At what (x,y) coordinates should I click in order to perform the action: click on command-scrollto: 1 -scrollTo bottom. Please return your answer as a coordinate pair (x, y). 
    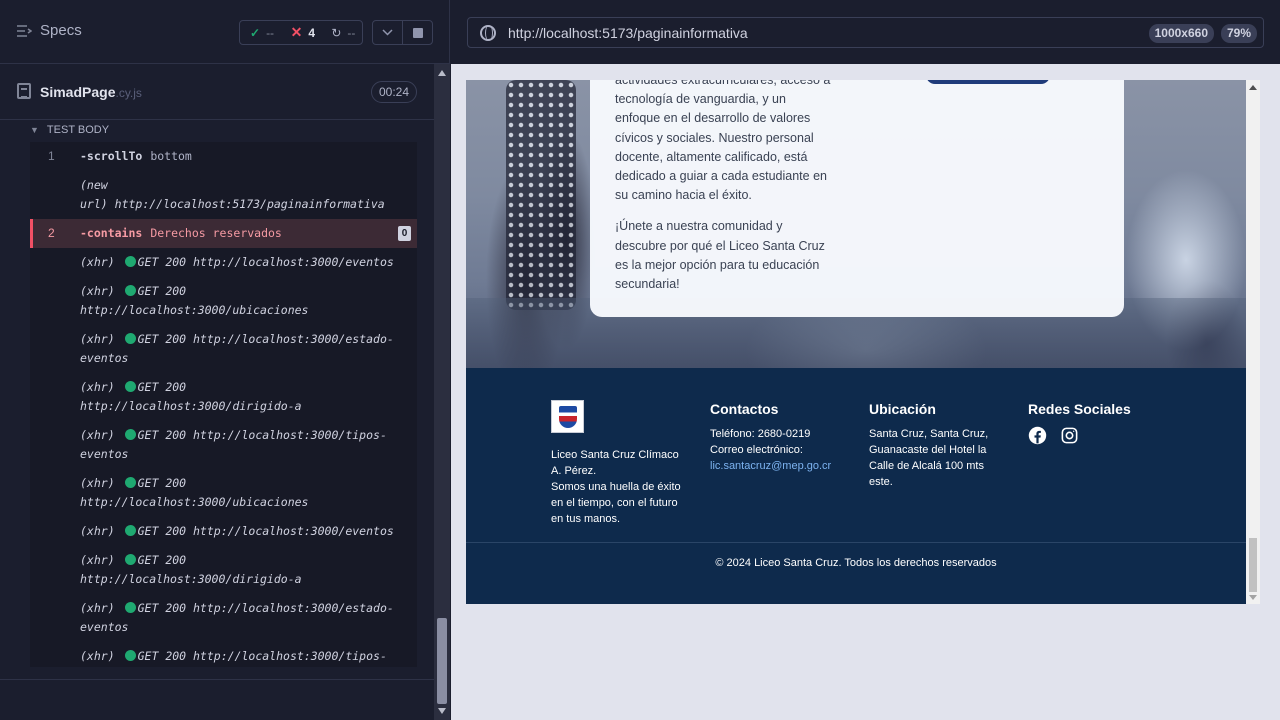
    Looking at the image, I should click on (223, 156).